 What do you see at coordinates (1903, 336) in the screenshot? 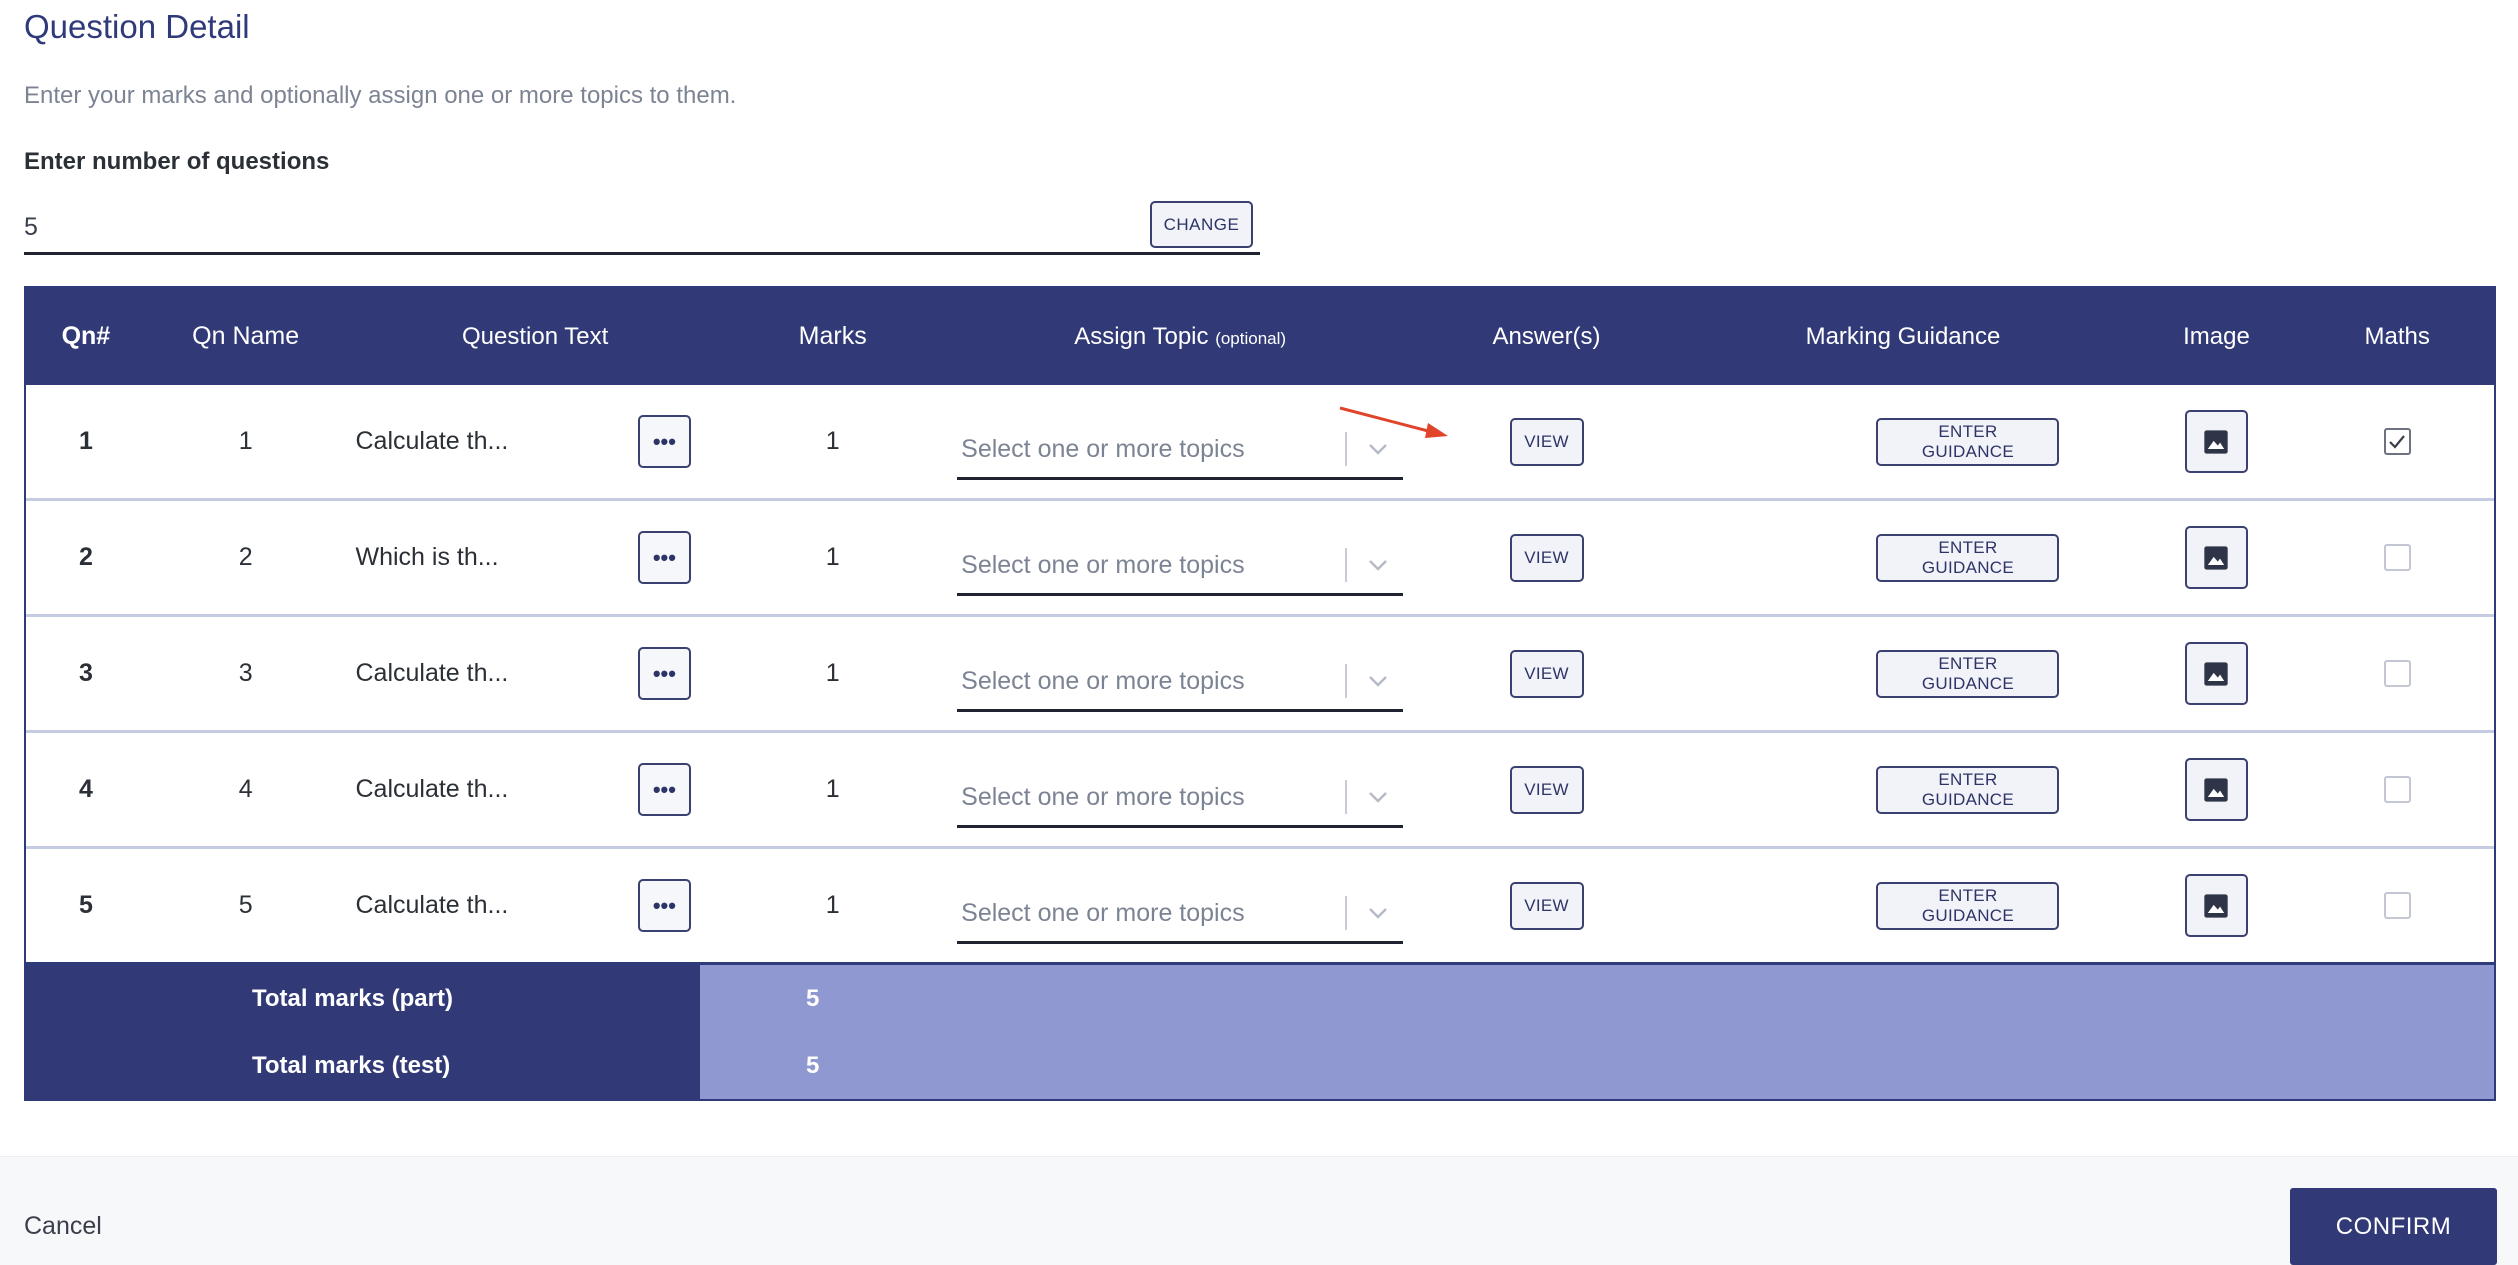
I see `header-marking-guidance: Marking Guidance` at bounding box center [1903, 336].